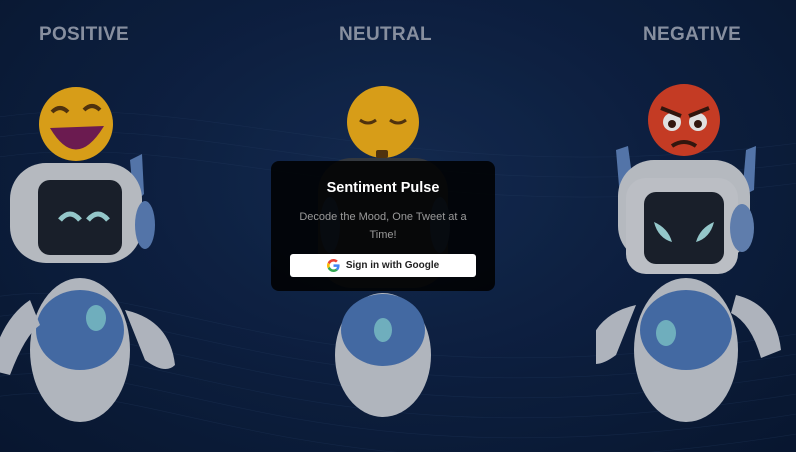  What do you see at coordinates (392, 265) in the screenshot?
I see `google-signin-label: Sign in with Google` at bounding box center [392, 265].